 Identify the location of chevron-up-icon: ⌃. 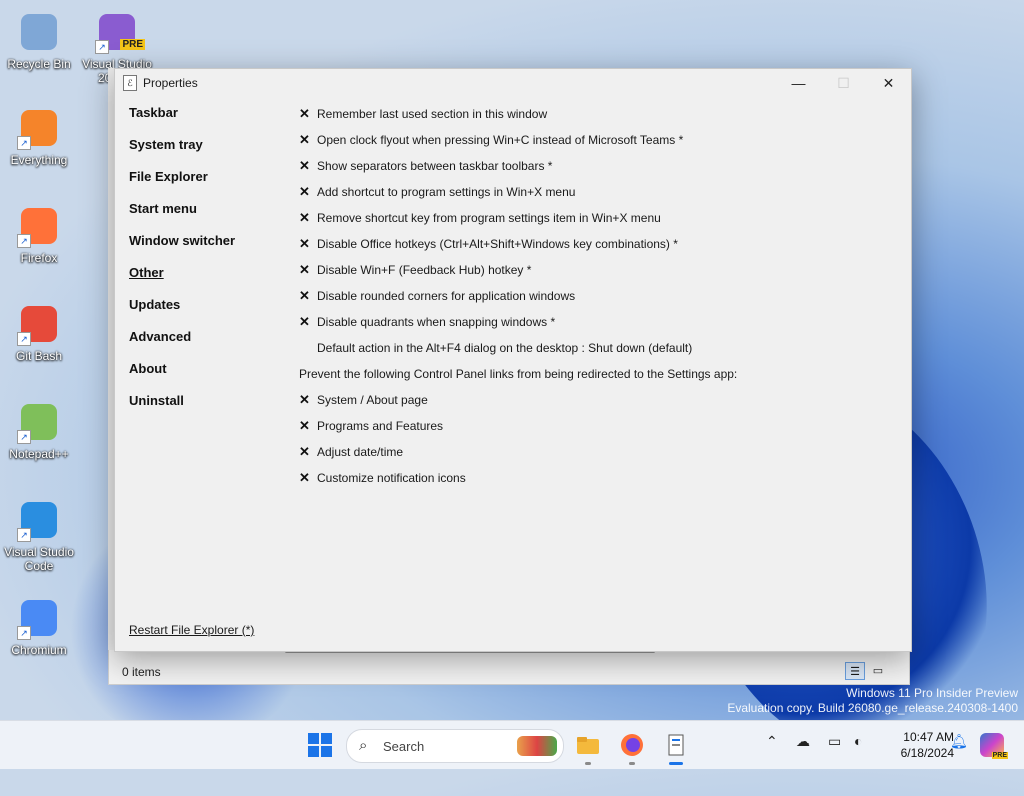
(772, 741).